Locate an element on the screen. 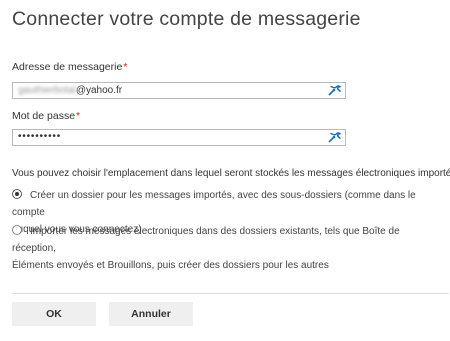 This screenshot has width=450, height=341. email-required-mark: * is located at coordinates (125, 67).